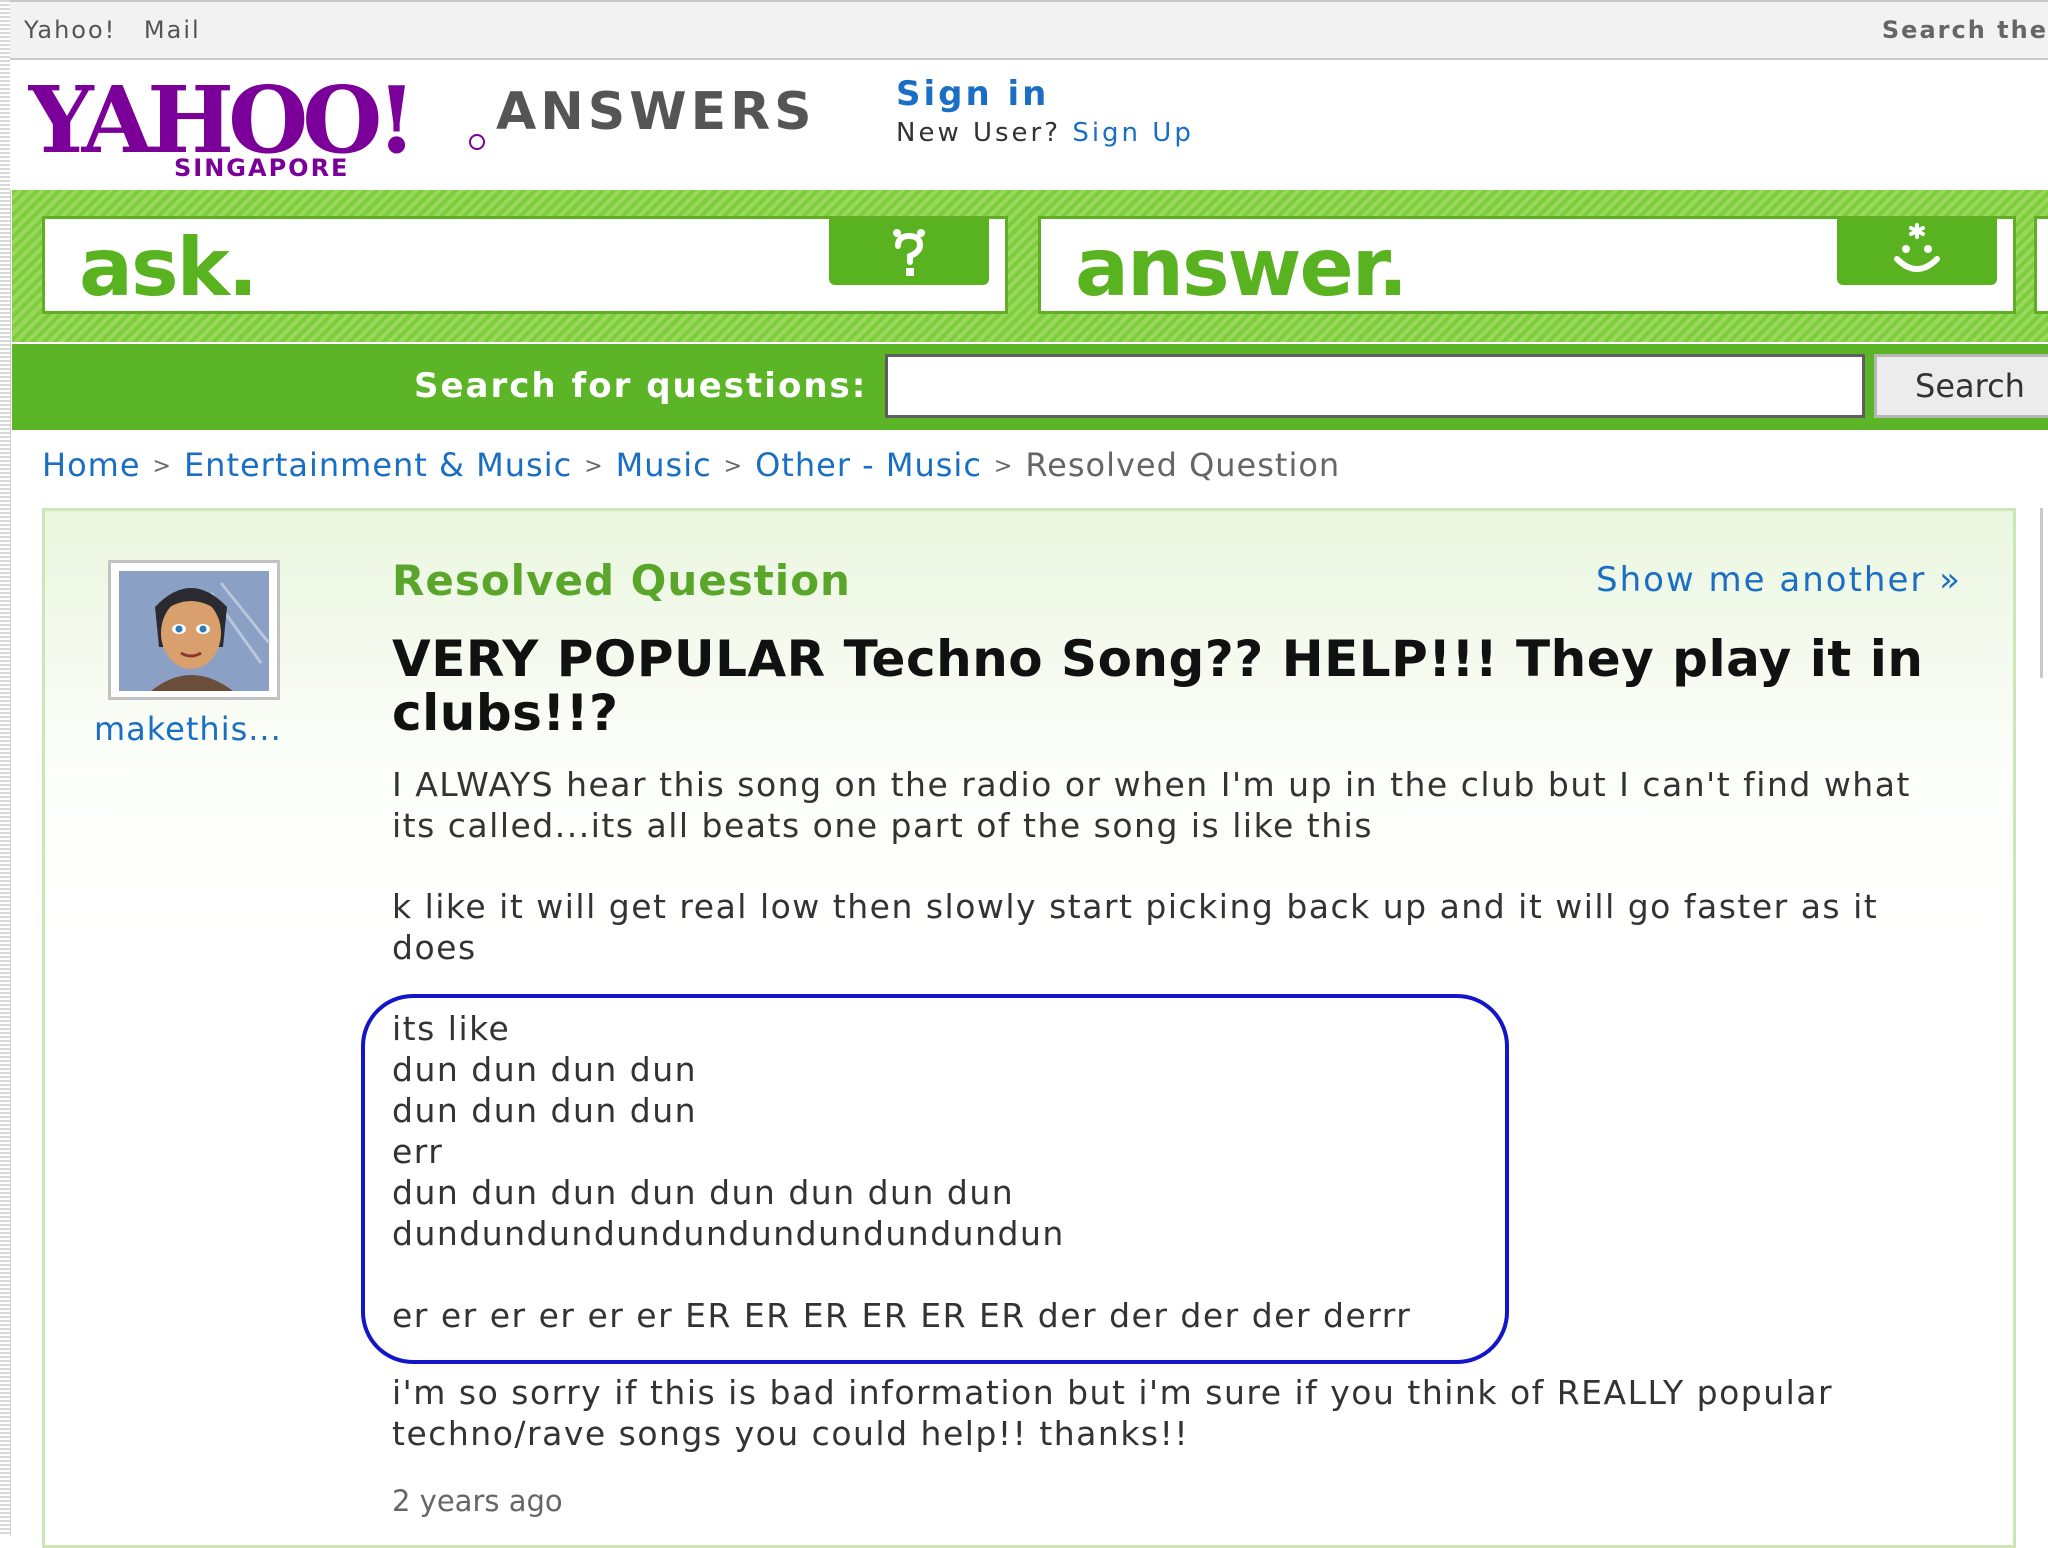 The height and width of the screenshot is (1548, 2048). What do you see at coordinates (258, 131) in the screenshot?
I see `yahoo-logo: YAHOO! SINGAPORE` at bounding box center [258, 131].